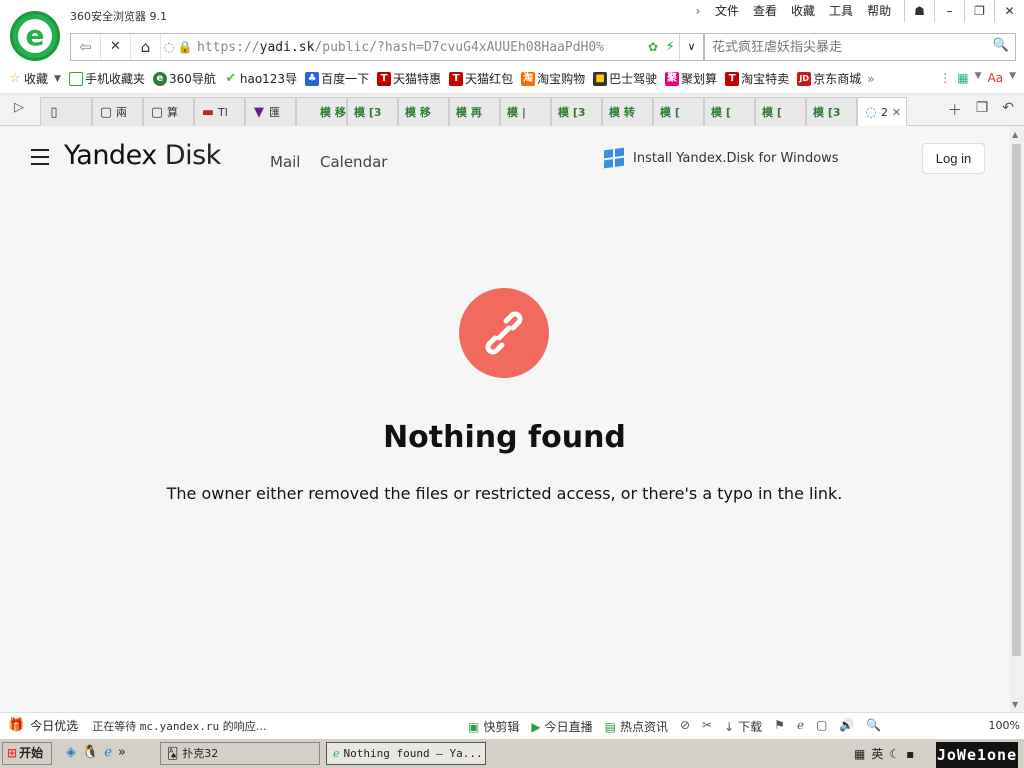  What do you see at coordinates (845, 47) in the screenshot?
I see `search-input` at bounding box center [845, 47].